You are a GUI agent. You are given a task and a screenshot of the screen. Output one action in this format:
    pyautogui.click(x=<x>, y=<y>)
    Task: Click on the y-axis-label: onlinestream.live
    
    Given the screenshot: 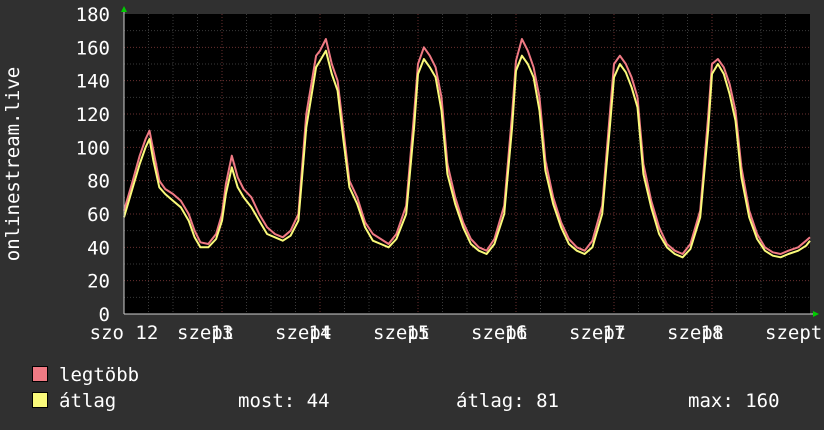 What is the action you would take?
    pyautogui.click(x=13, y=164)
    